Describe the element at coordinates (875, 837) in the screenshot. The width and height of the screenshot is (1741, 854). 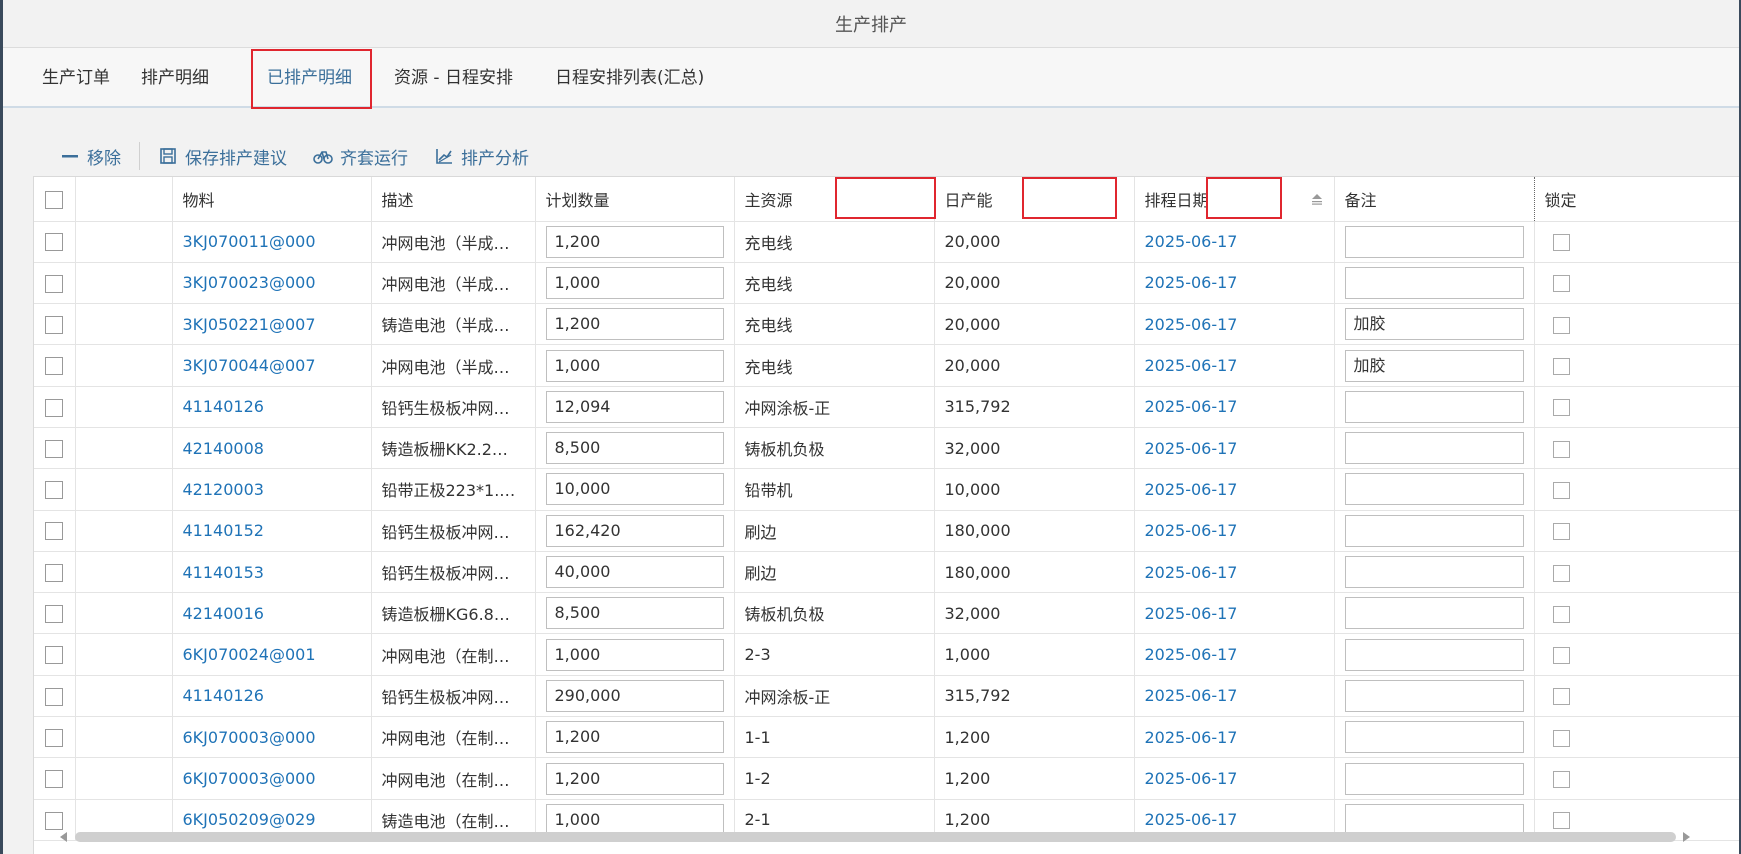
I see `horizontal-scrollbar` at that location.